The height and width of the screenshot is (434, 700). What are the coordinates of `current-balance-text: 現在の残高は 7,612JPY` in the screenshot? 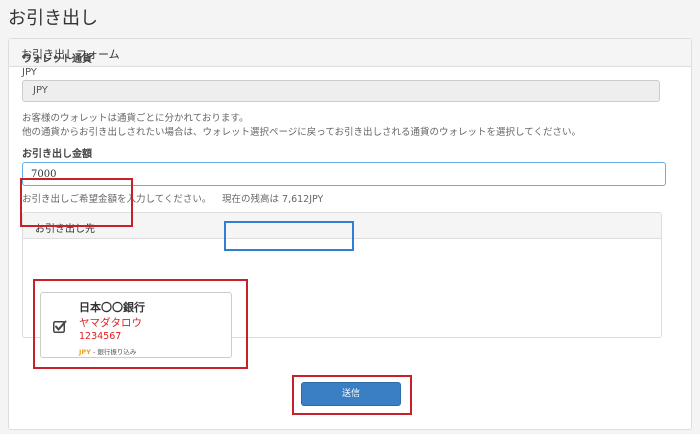 It's located at (273, 199).